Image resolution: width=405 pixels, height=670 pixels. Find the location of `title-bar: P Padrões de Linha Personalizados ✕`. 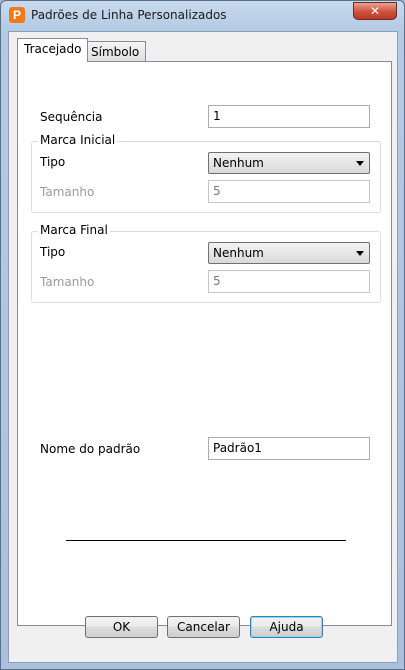

title-bar: P Padrões de Linha Personalizados ✕ is located at coordinates (202, 16).